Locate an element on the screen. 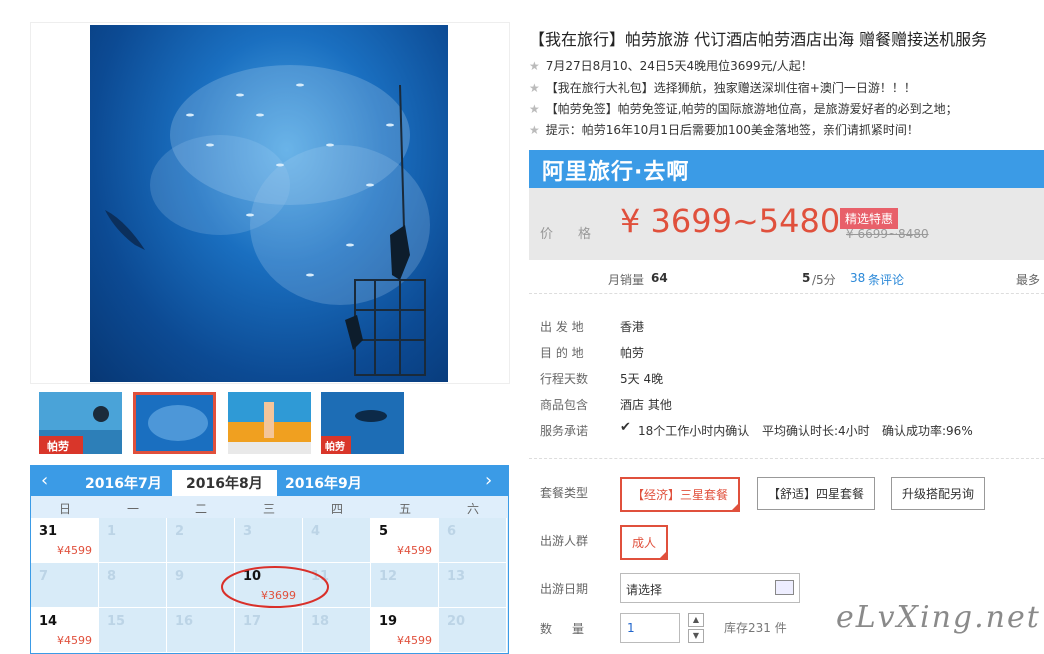 The width and height of the screenshot is (1044, 654). calendar-day: 4 is located at coordinates (337, 540).